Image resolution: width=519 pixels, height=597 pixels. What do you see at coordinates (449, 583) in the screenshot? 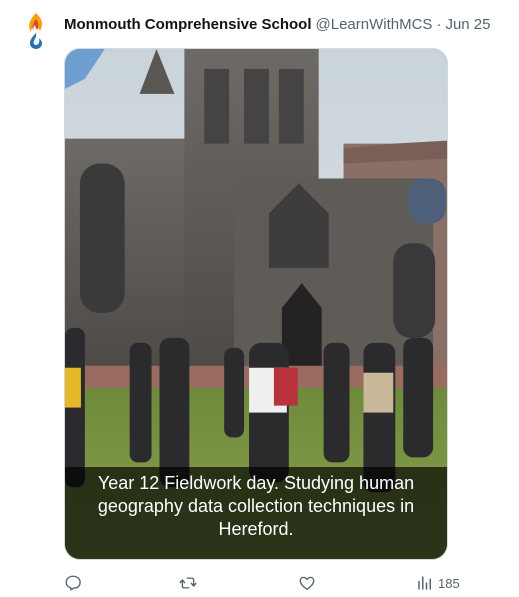
I see `views-count: 185` at bounding box center [449, 583].